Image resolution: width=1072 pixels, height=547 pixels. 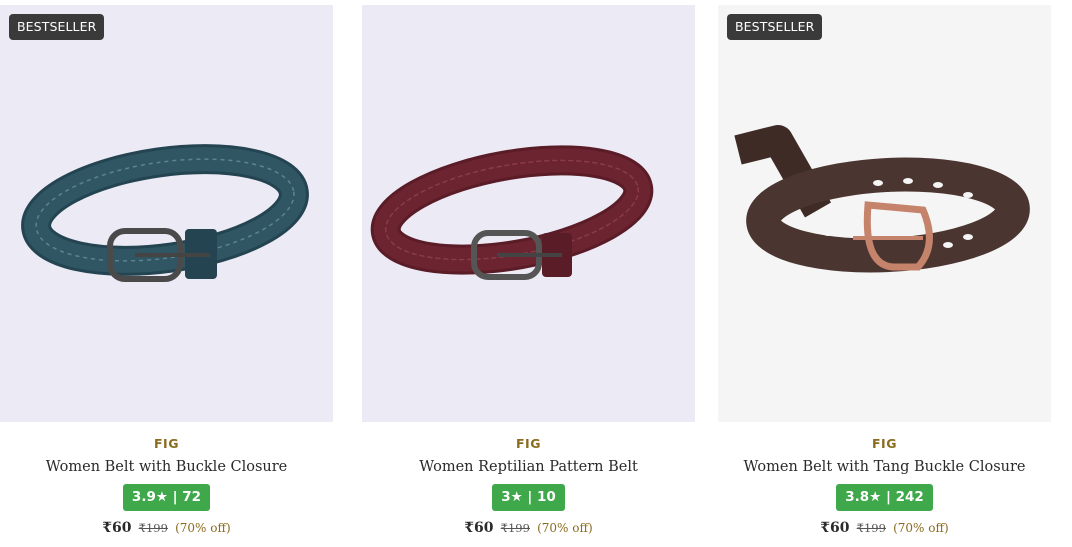 I want to click on product-title: Women Belt with Buckle Closure, so click(x=166, y=467).